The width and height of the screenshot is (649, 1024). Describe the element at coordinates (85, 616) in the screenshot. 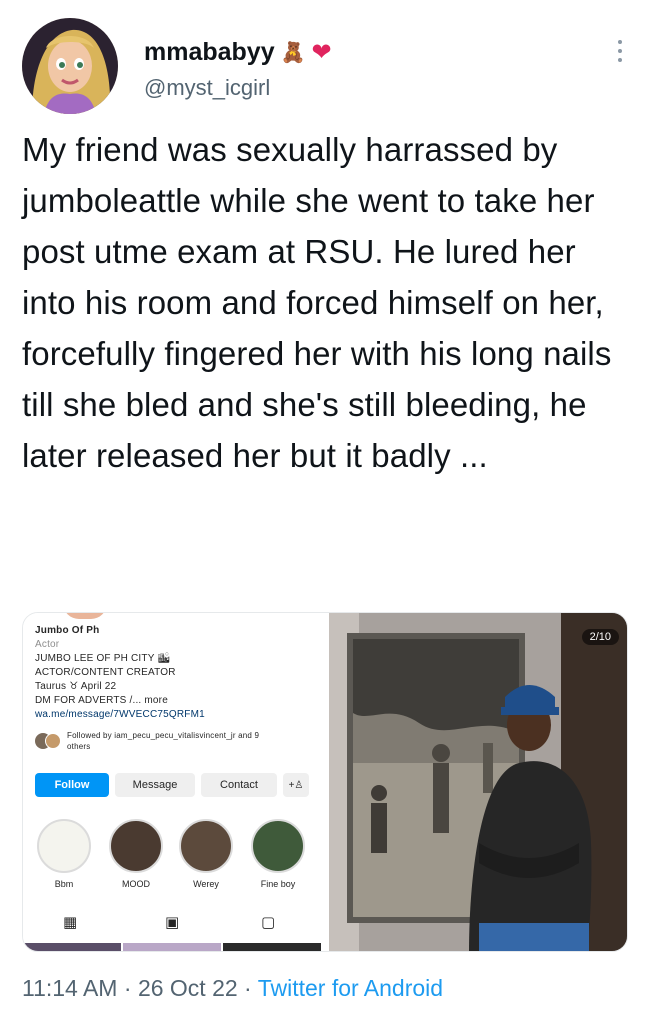

I see `profile-picture-edge` at that location.